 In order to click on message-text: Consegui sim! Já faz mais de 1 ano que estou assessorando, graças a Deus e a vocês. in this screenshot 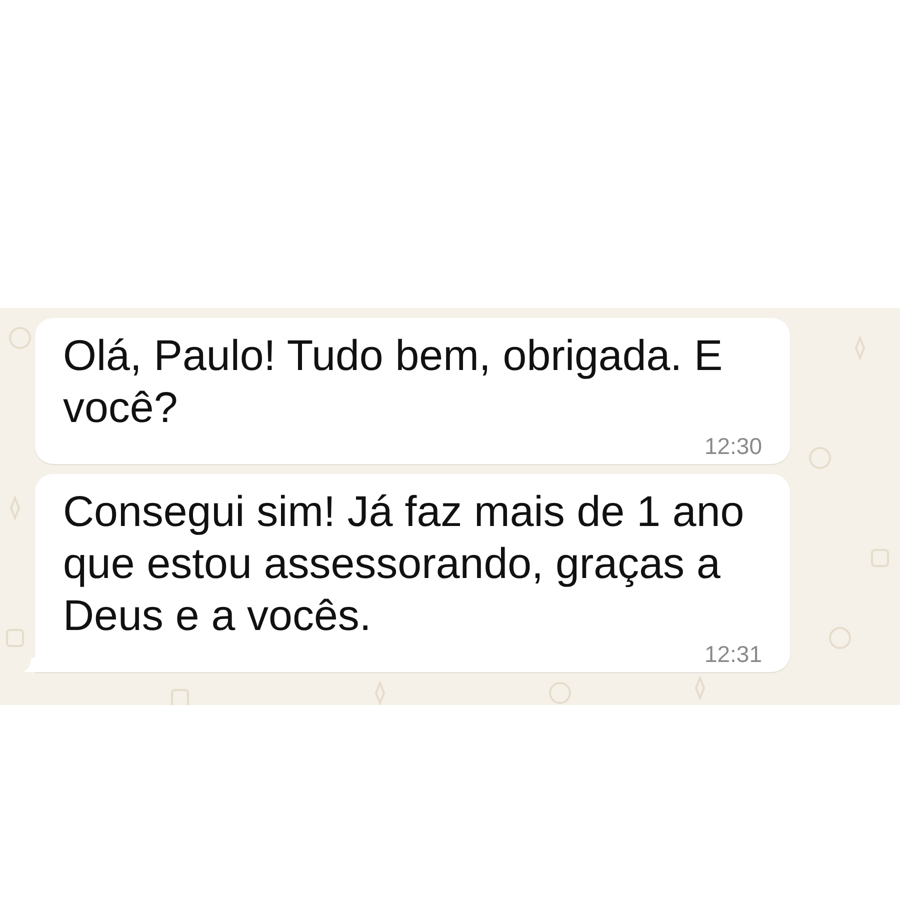, I will do `click(404, 564)`.